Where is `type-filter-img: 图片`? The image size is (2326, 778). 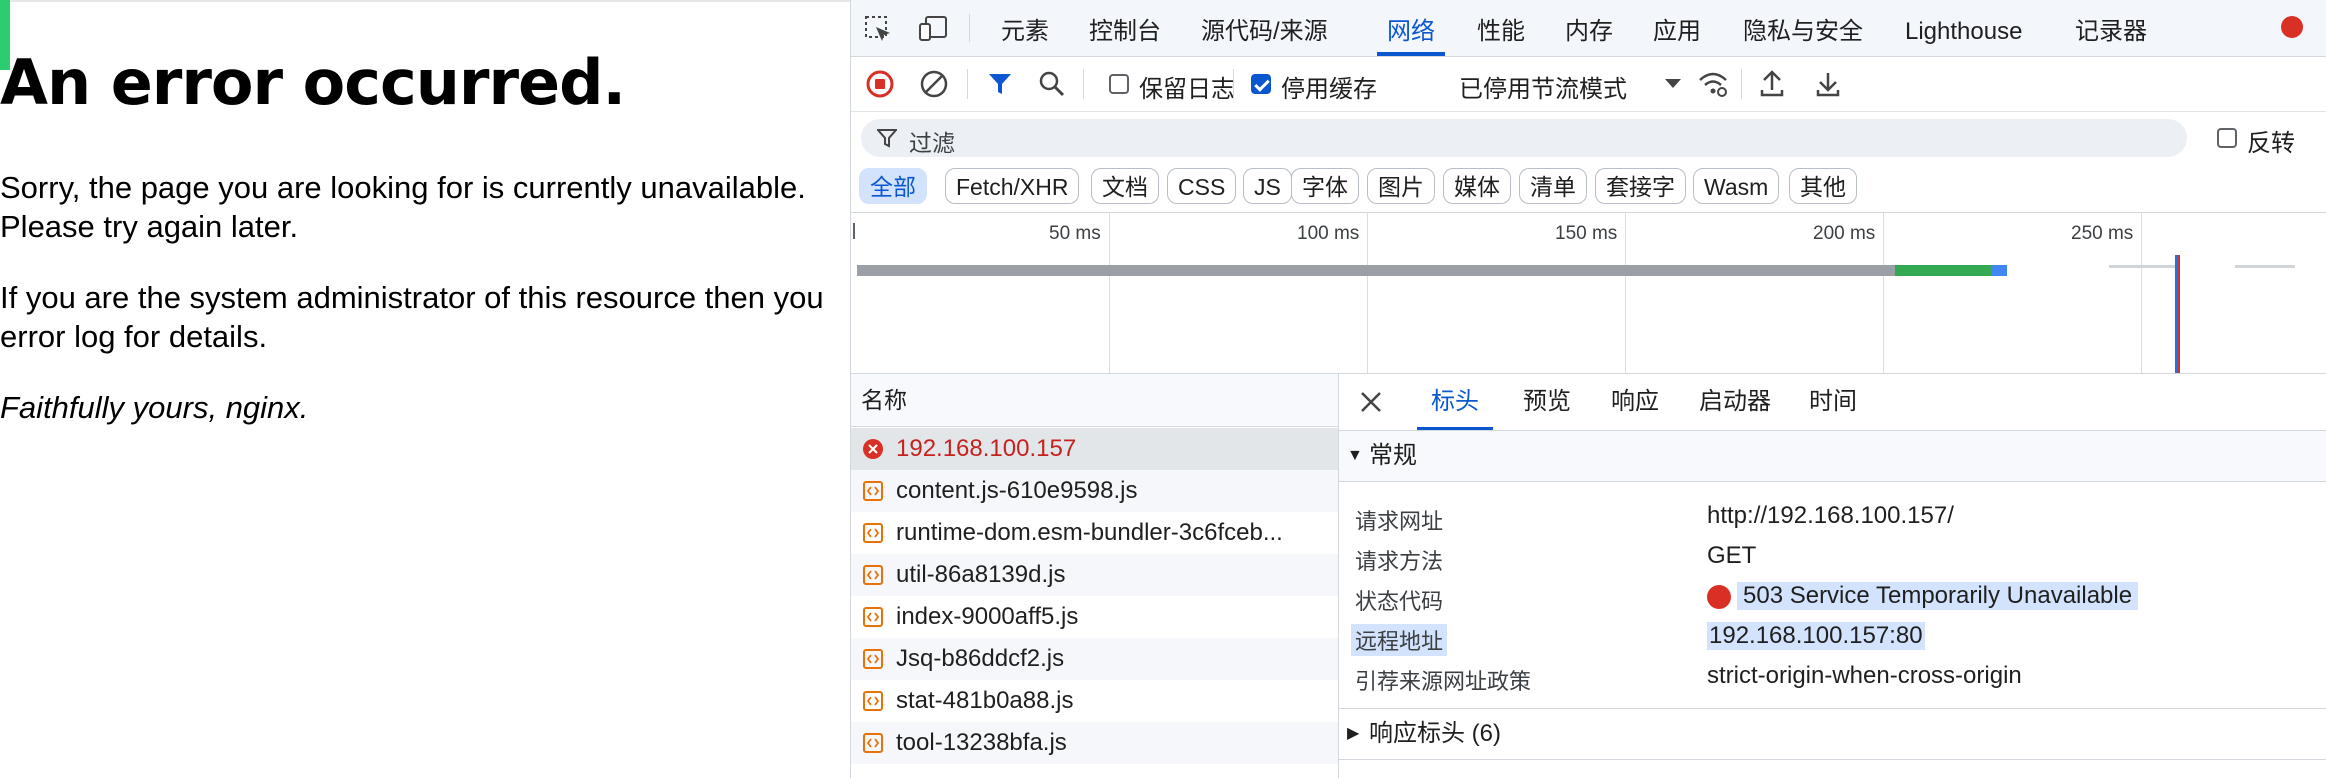 type-filter-img: 图片 is located at coordinates (1401, 186).